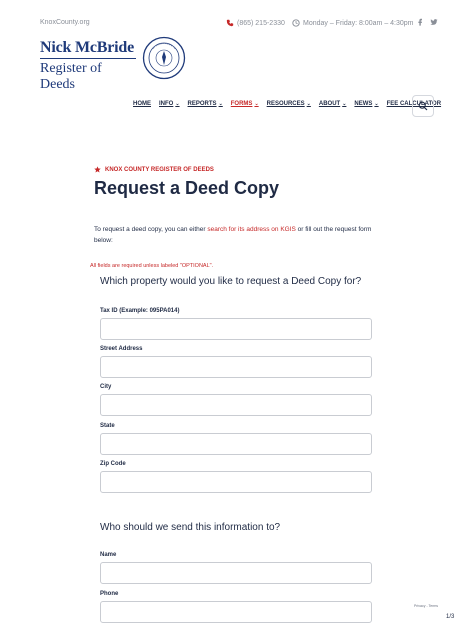 The height and width of the screenshot is (632, 474). Describe the element at coordinates (236, 612) in the screenshot. I see `phone-input` at that location.